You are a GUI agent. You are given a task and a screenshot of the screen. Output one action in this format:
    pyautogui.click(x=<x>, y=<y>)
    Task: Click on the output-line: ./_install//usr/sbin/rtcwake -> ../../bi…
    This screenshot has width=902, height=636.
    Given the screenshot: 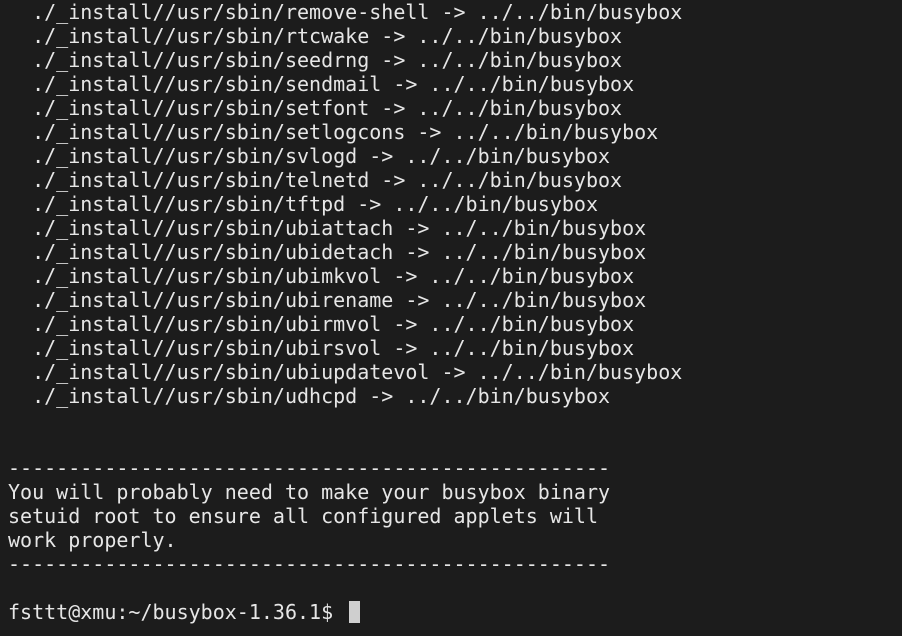 What is the action you would take?
    pyautogui.click(x=315, y=36)
    